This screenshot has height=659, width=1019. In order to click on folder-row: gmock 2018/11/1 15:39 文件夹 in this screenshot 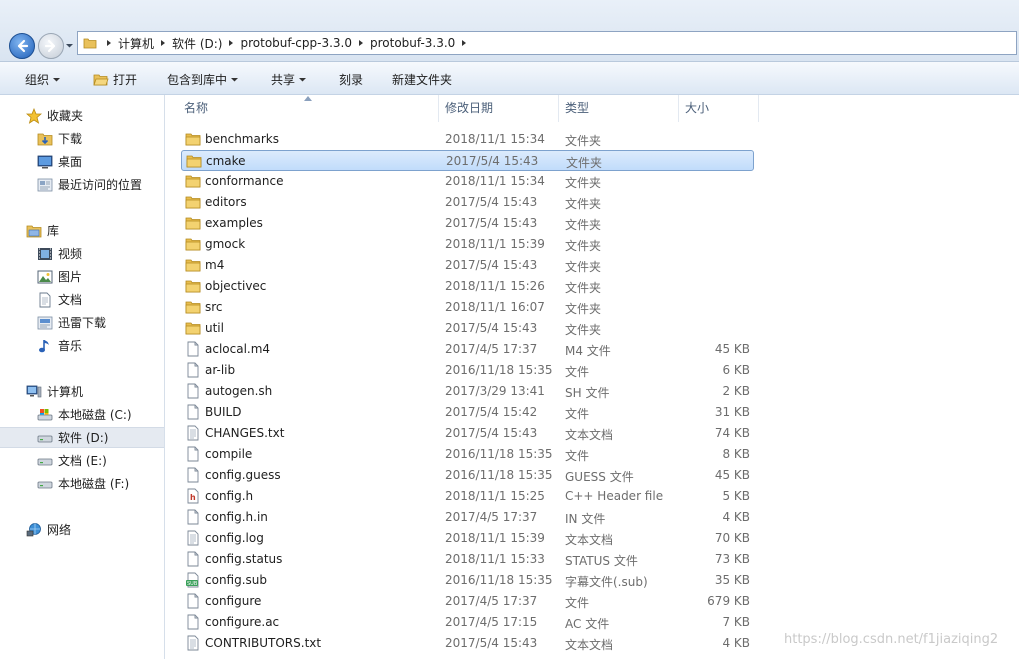, I will do `click(467, 244)`.